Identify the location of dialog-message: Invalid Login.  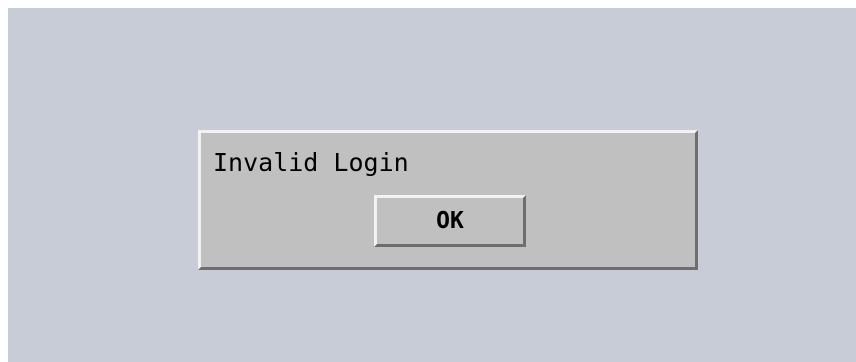
(311, 162).